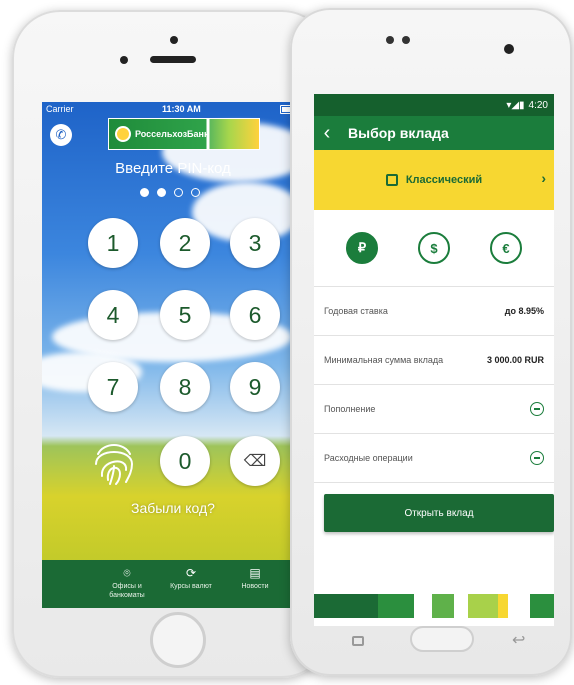 The height and width of the screenshot is (685, 574). What do you see at coordinates (368, 458) in the screenshot?
I see `withdrawal-label: Расходные операции` at bounding box center [368, 458].